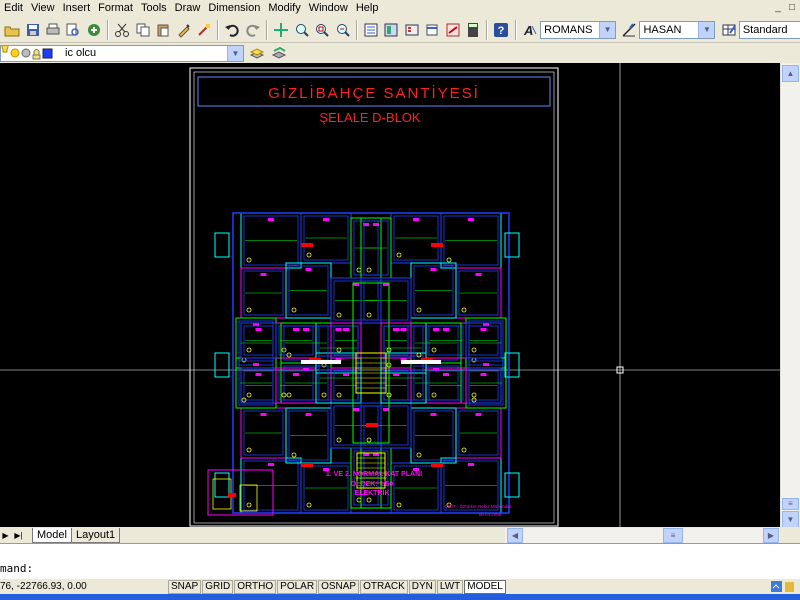  I want to click on save-icon, so click(32, 30).